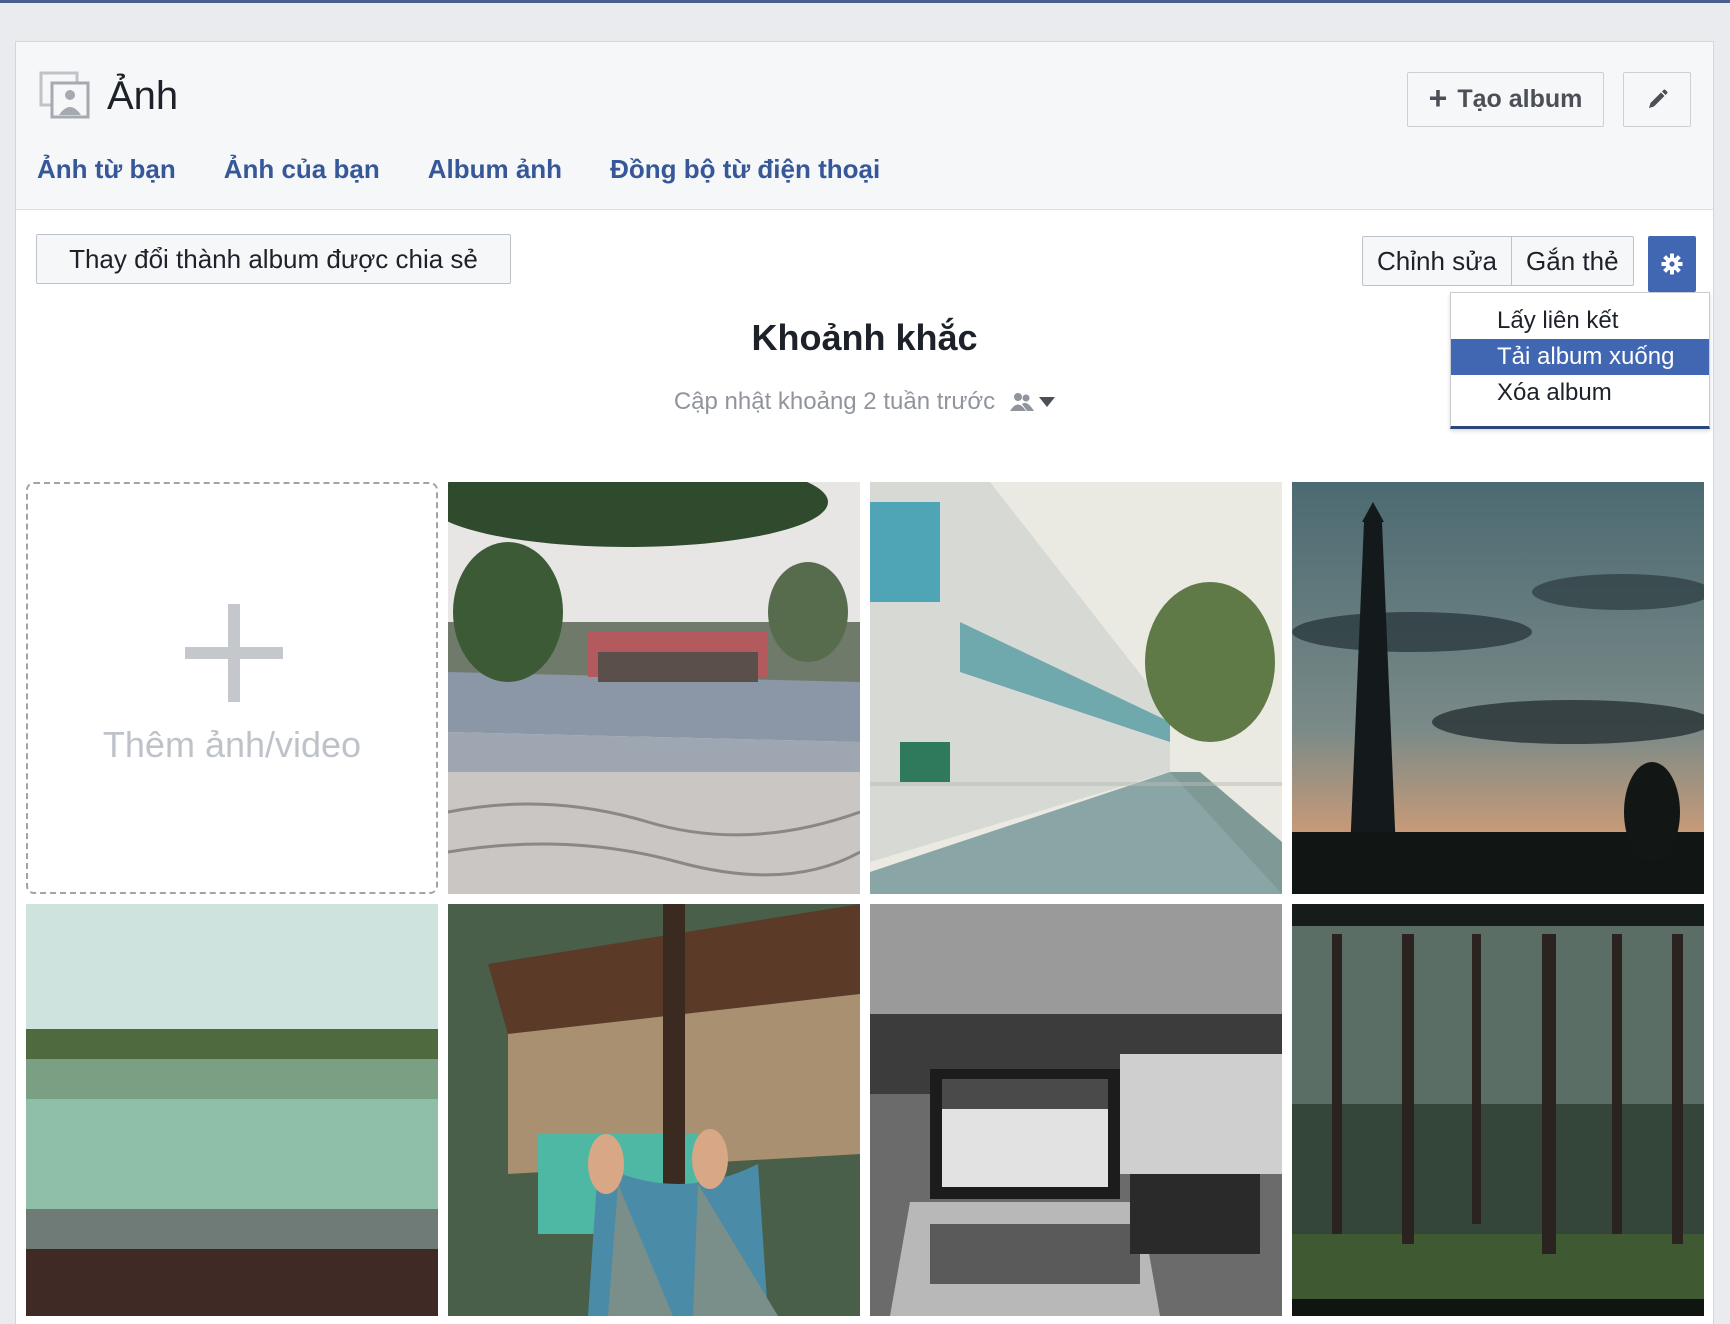 This screenshot has height=1324, width=1730. I want to click on tab-your-photos: Ảnh của bạn, so click(302, 169).